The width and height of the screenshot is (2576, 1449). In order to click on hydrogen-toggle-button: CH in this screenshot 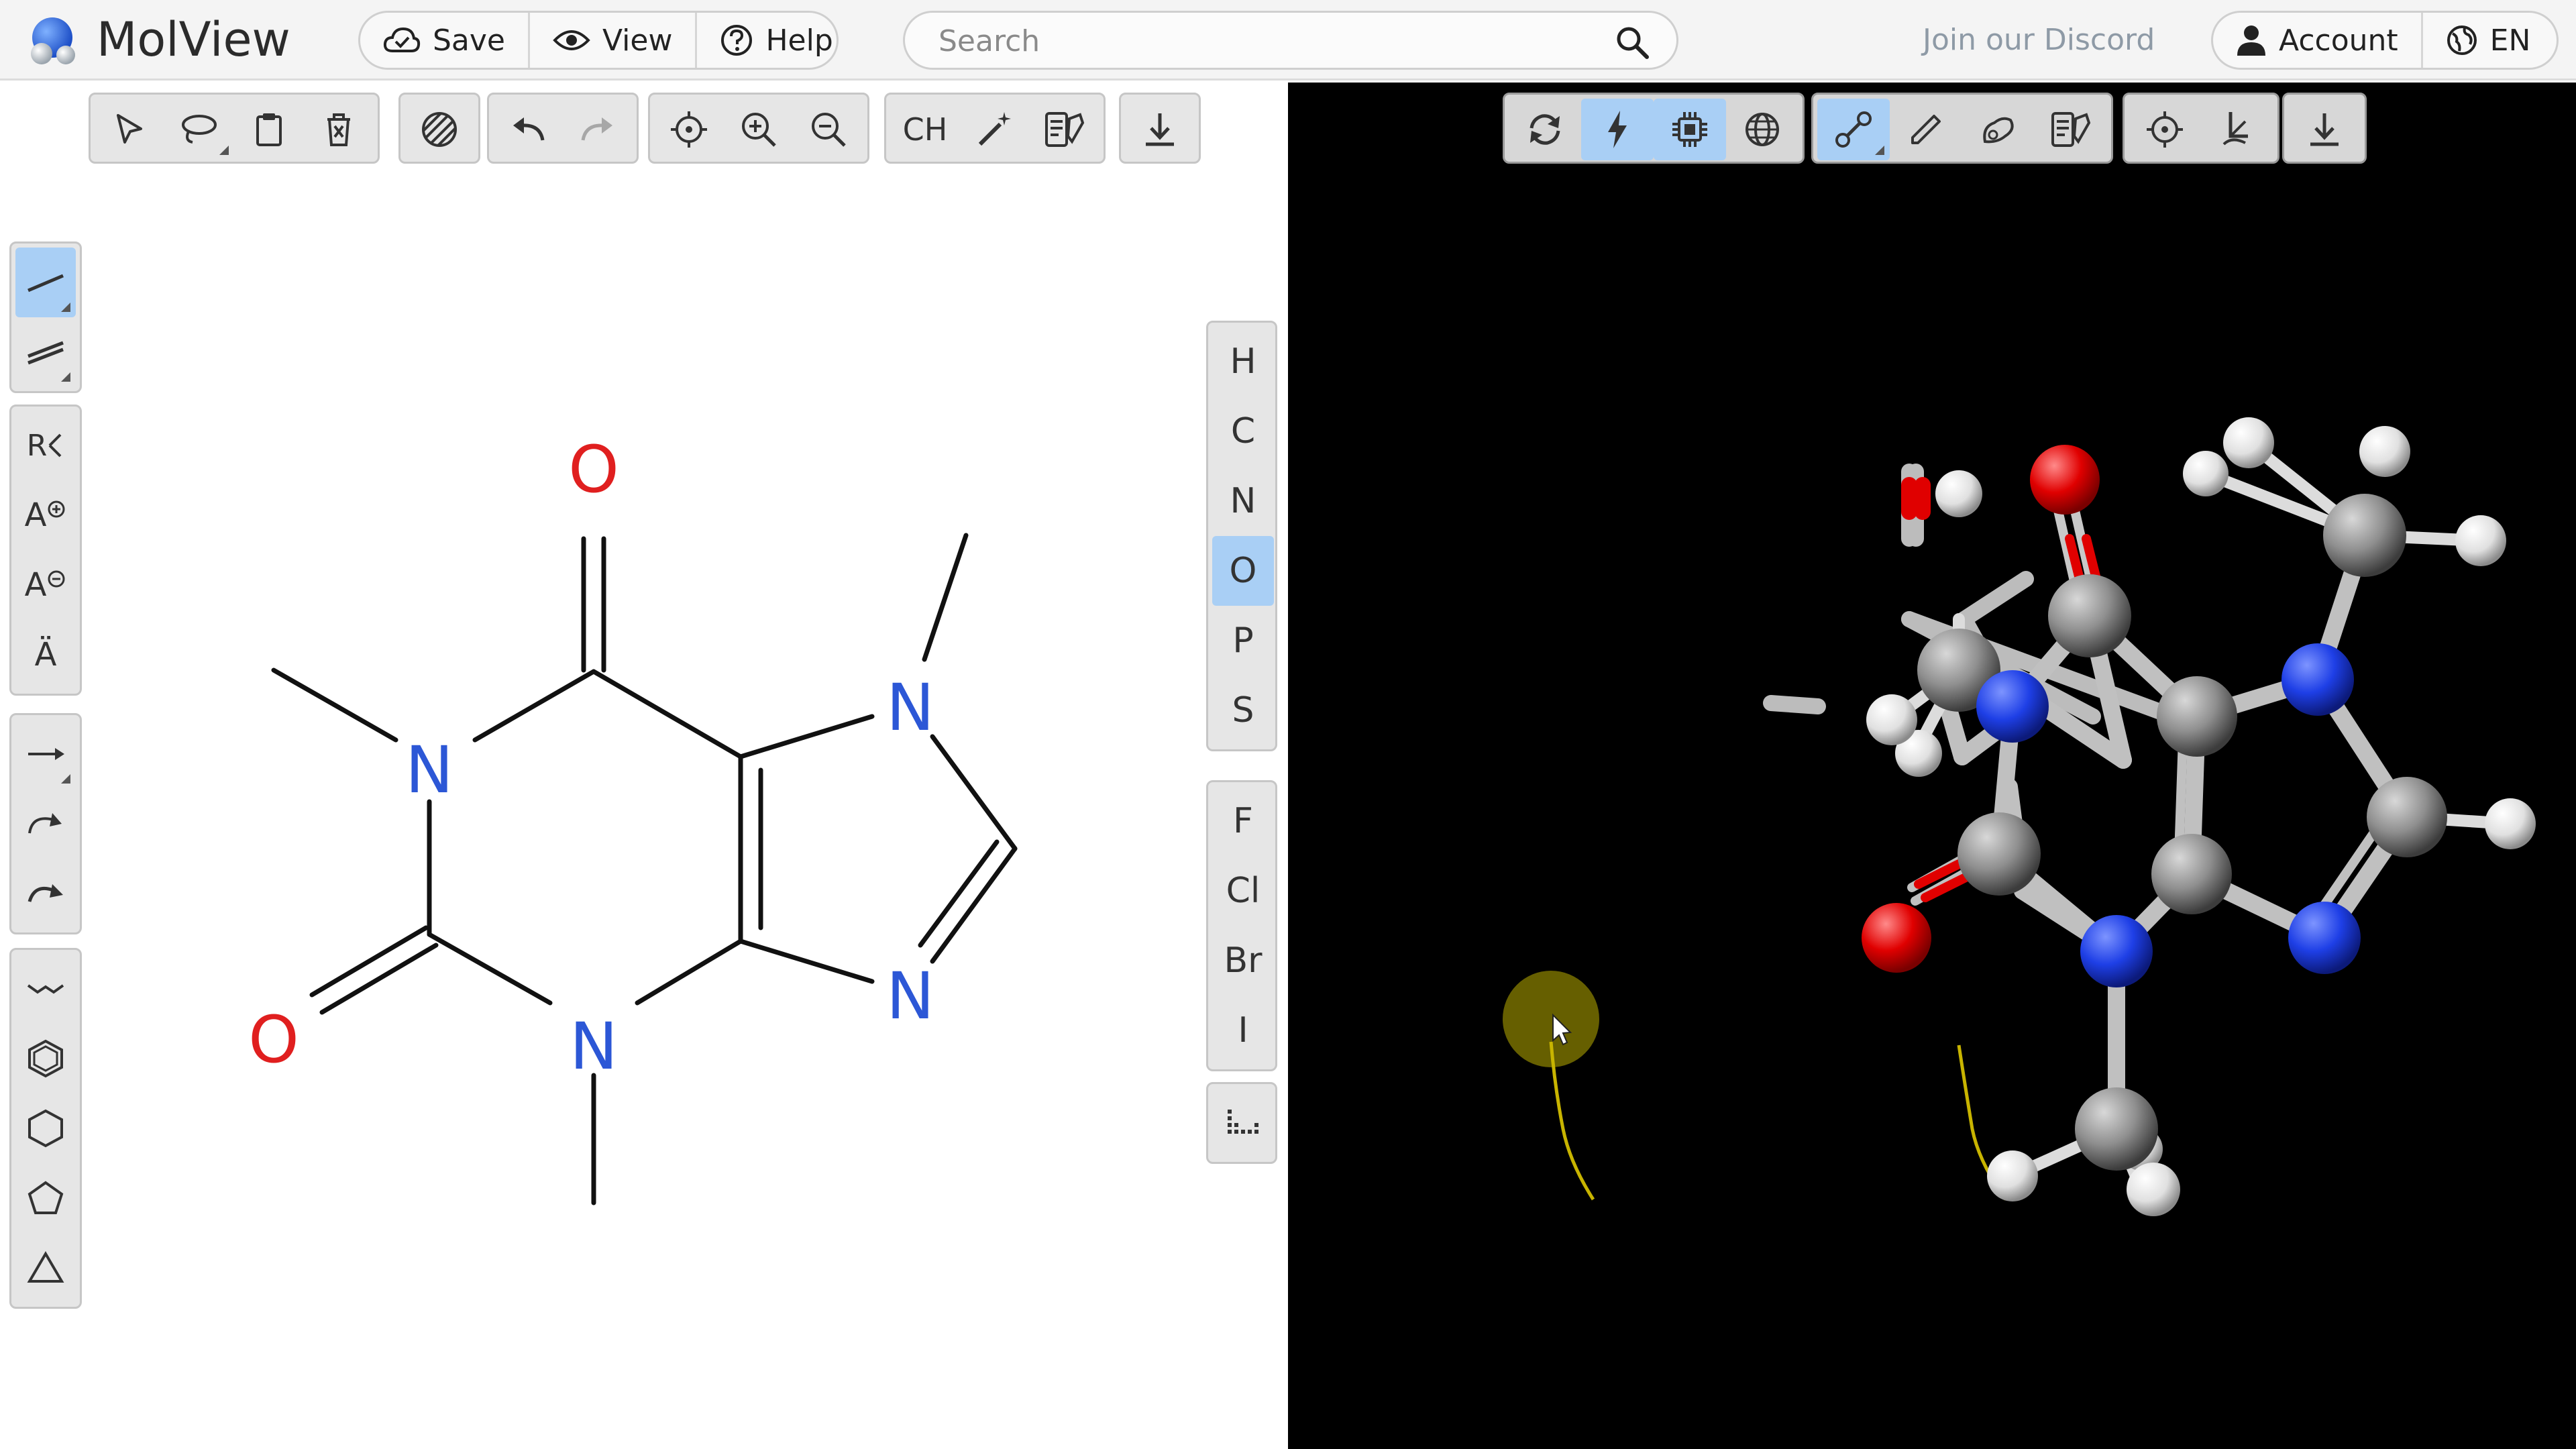, I will do `click(925, 129)`.